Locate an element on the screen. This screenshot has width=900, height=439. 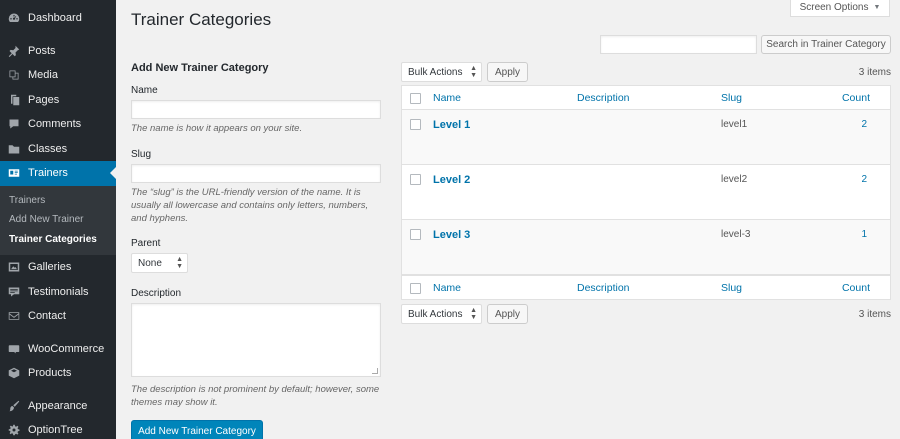
menu-item-contact: Contact is located at coordinates (58, 316).